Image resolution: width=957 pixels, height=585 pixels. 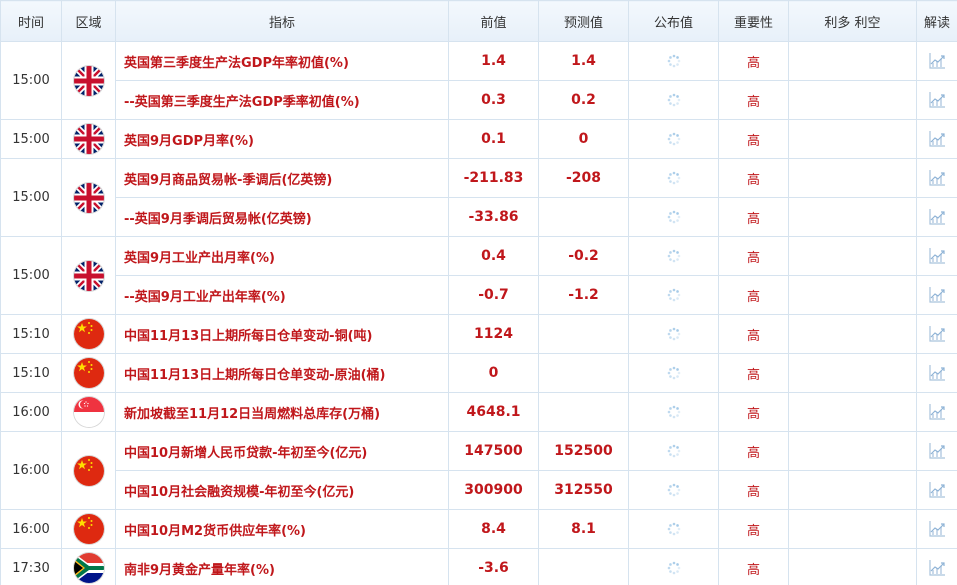 I want to click on indicator-name: 英国9月商品贸易帐-季调后(亿英镑), so click(x=282, y=178).